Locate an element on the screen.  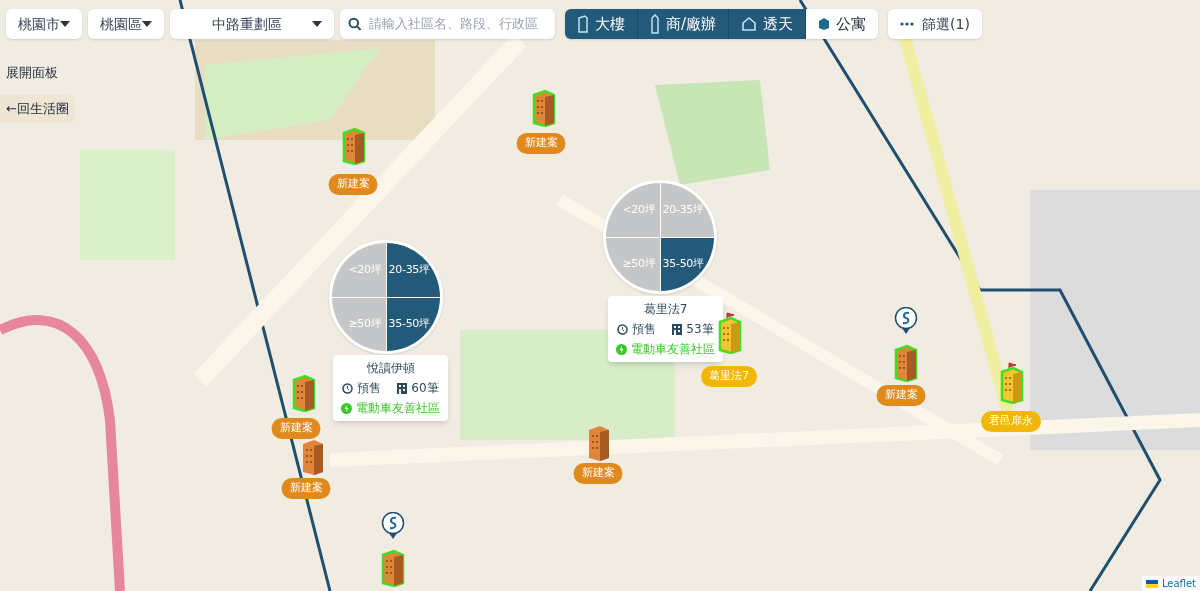
zone-dropdown: 中路重劃區 is located at coordinates (252, 24).